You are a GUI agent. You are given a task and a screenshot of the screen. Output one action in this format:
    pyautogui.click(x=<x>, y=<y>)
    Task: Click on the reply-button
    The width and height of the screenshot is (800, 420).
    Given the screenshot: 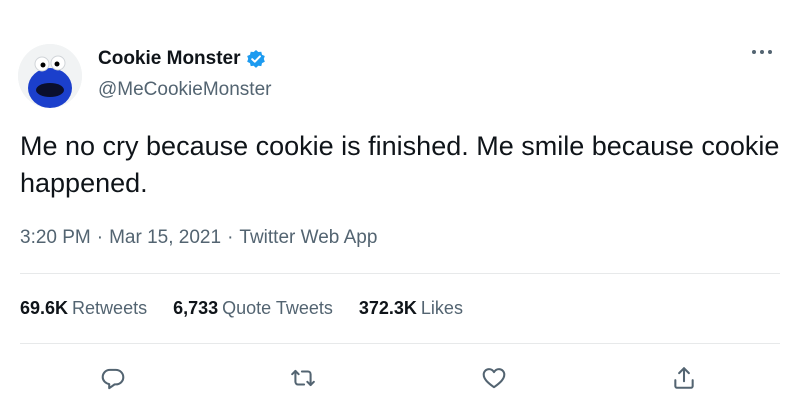 What is the action you would take?
    pyautogui.click(x=113, y=378)
    